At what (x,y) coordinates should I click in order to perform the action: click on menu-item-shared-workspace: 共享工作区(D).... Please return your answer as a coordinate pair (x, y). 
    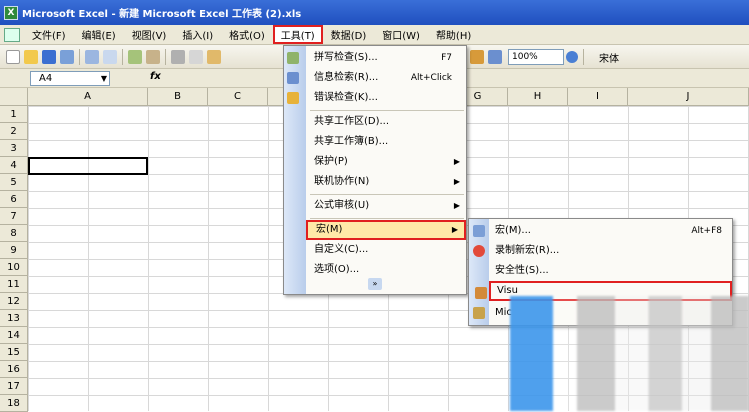
    Looking at the image, I should click on (386, 122).